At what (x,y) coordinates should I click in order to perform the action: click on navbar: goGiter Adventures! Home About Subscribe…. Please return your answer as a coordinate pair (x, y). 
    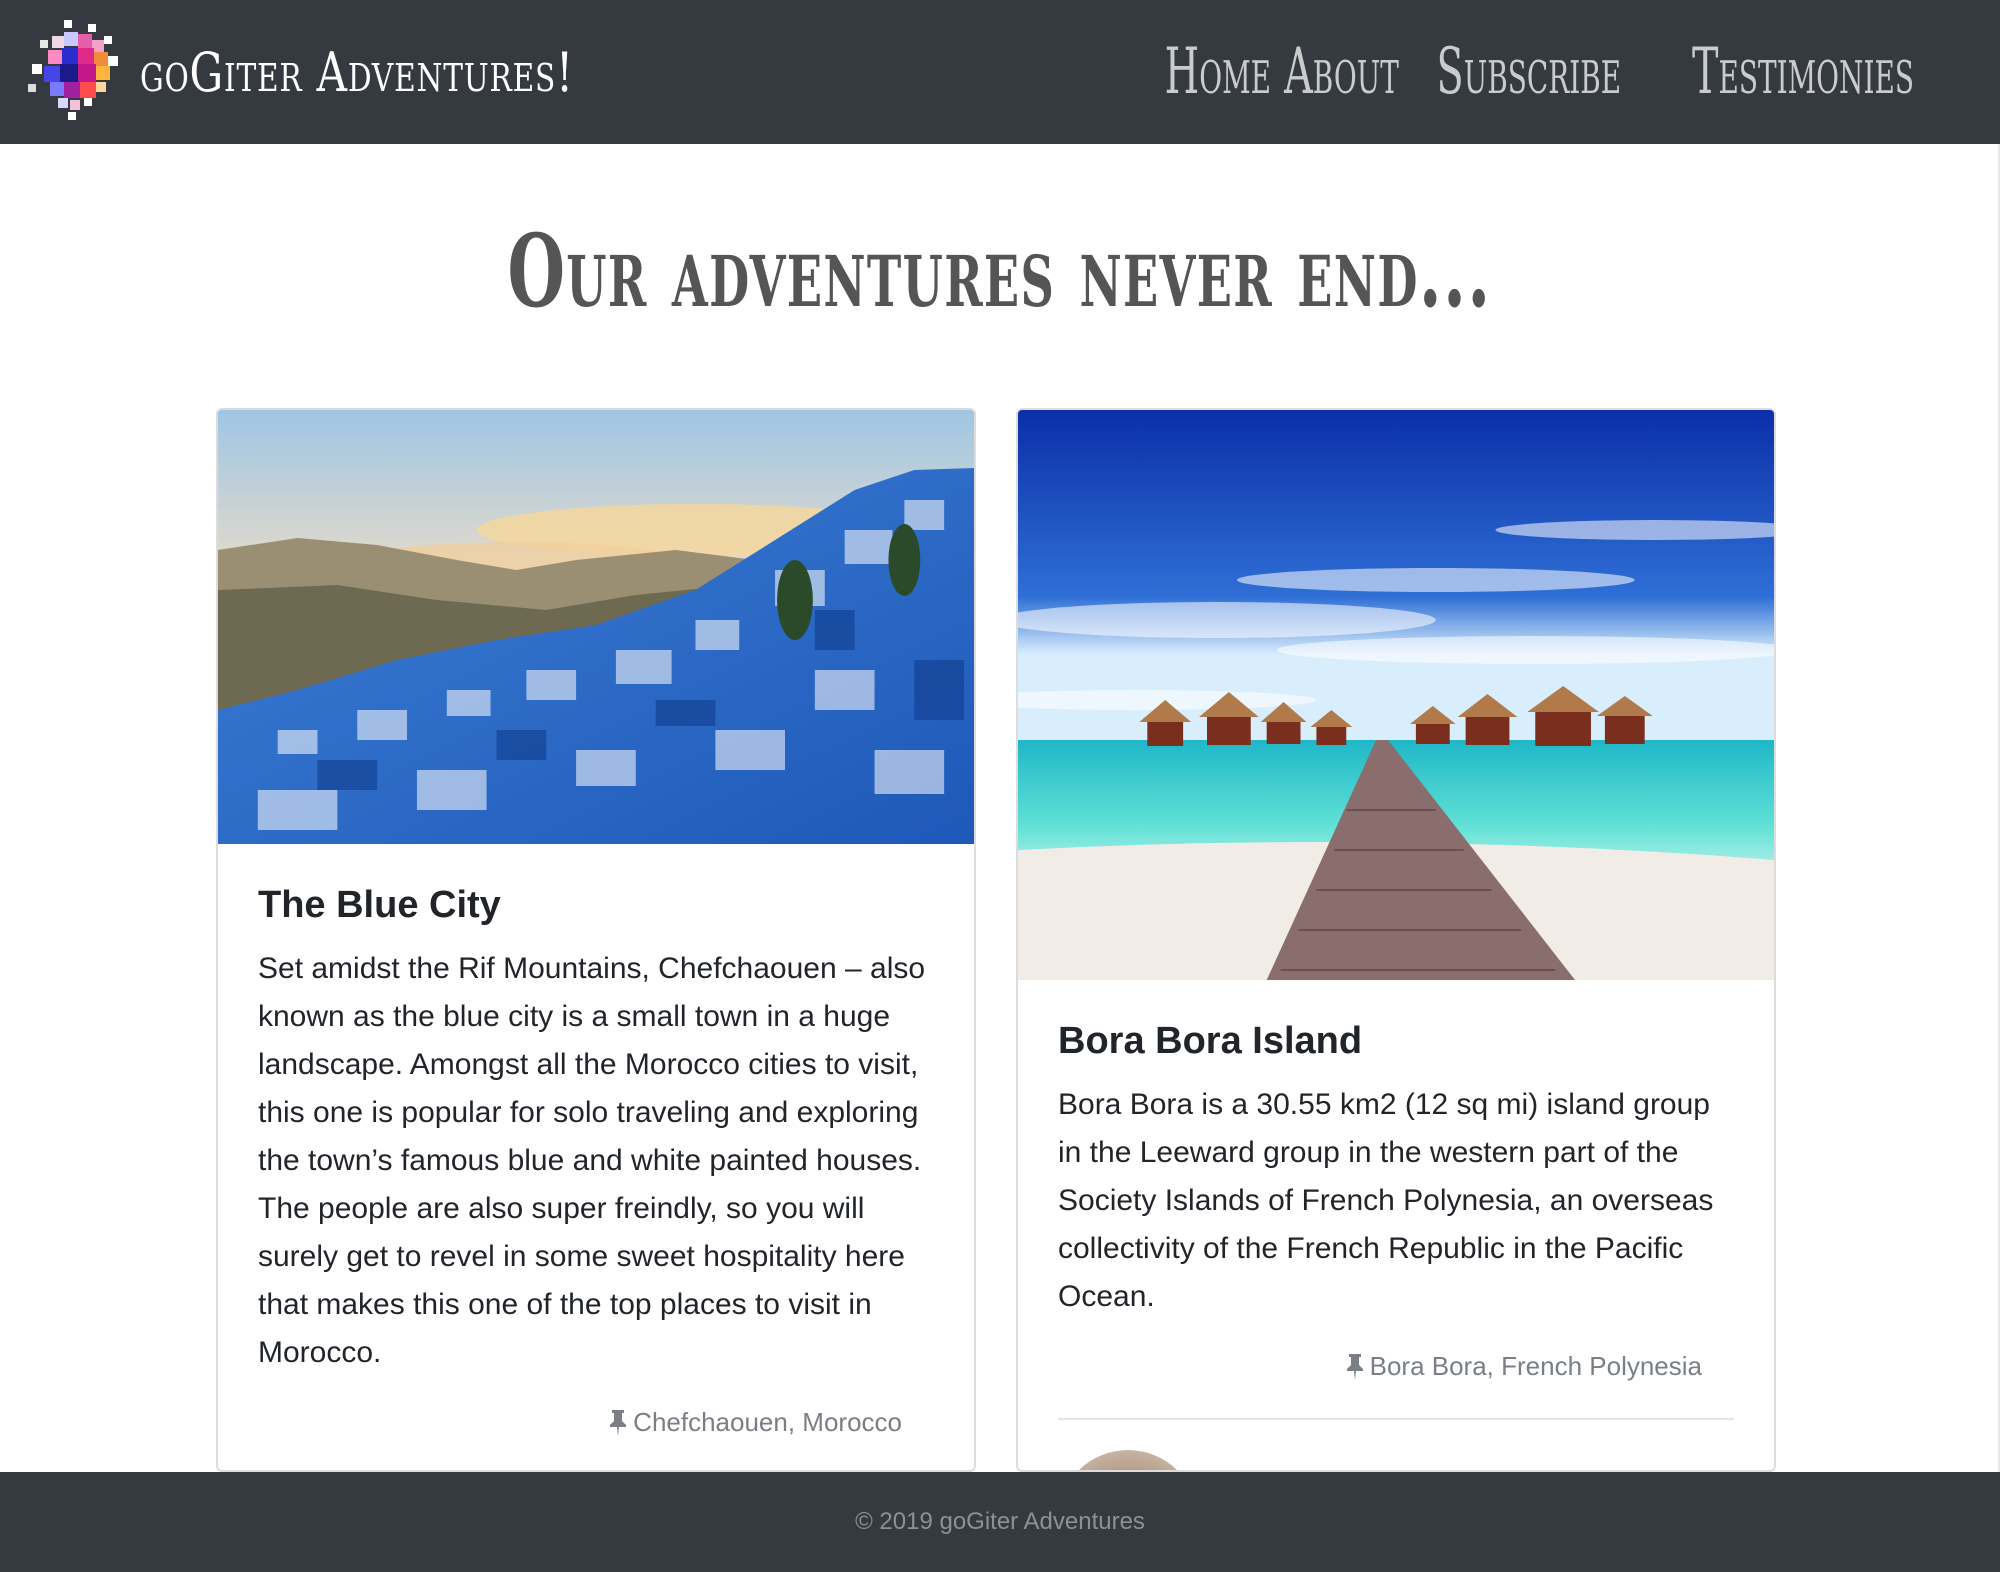
    Looking at the image, I should click on (1000, 72).